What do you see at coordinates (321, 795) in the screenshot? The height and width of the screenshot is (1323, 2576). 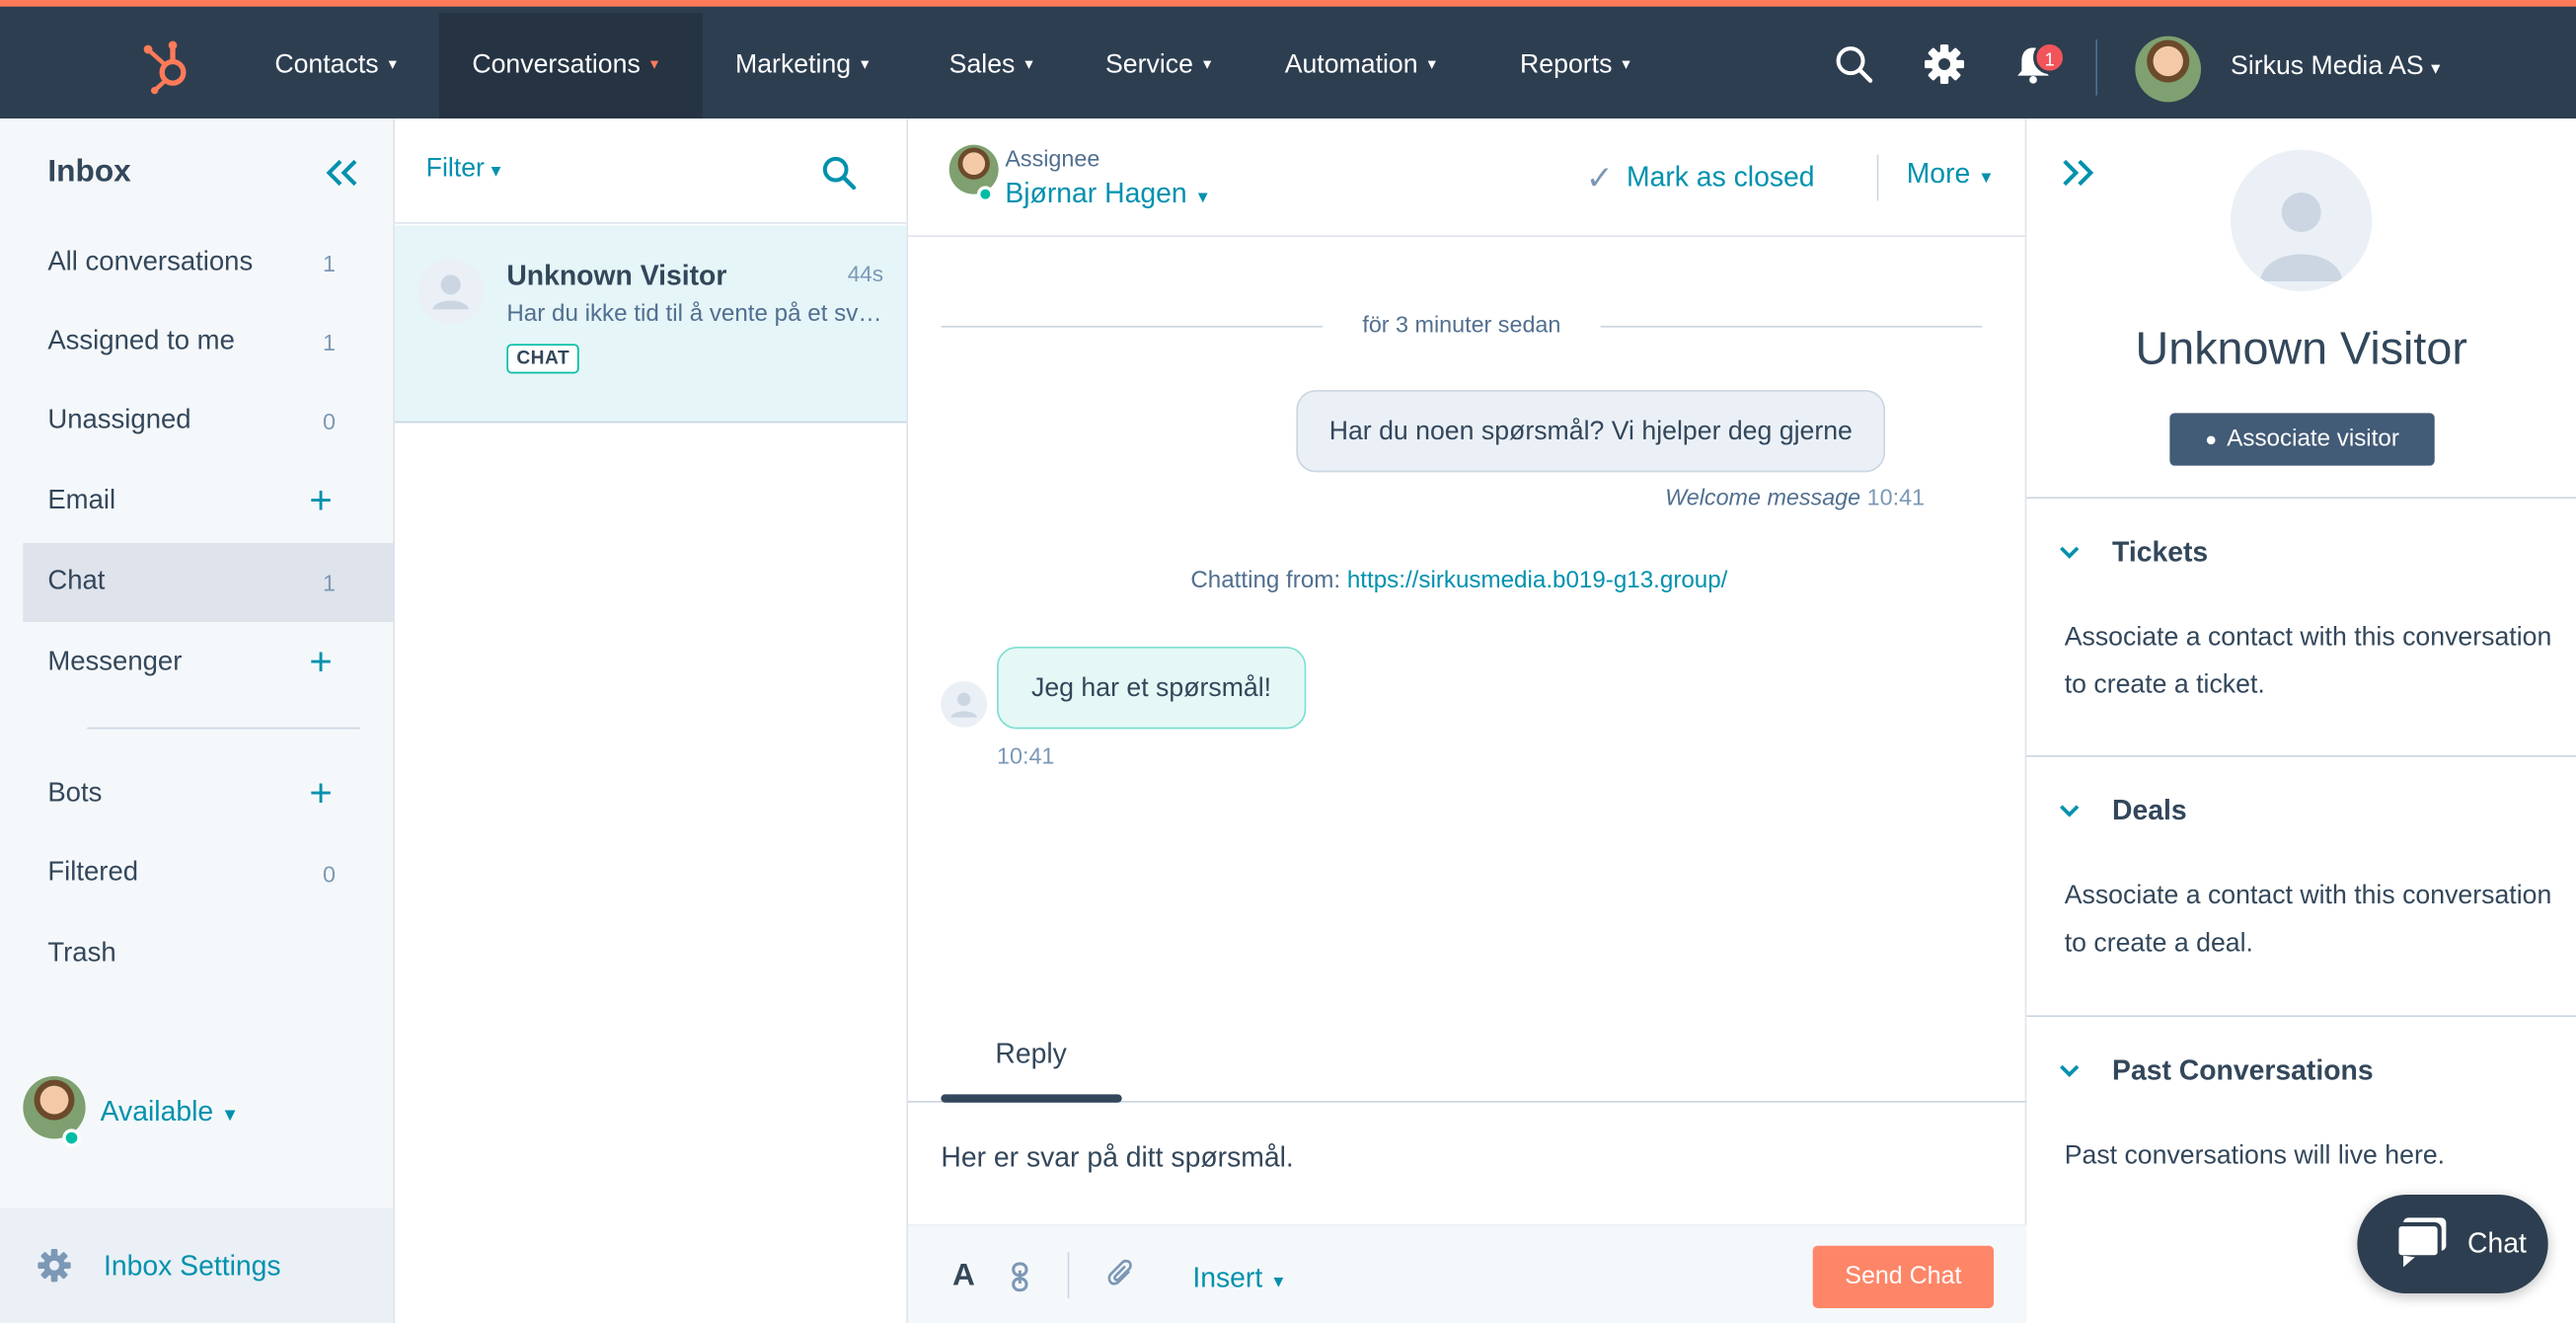 I see `add-bot-button: +` at bounding box center [321, 795].